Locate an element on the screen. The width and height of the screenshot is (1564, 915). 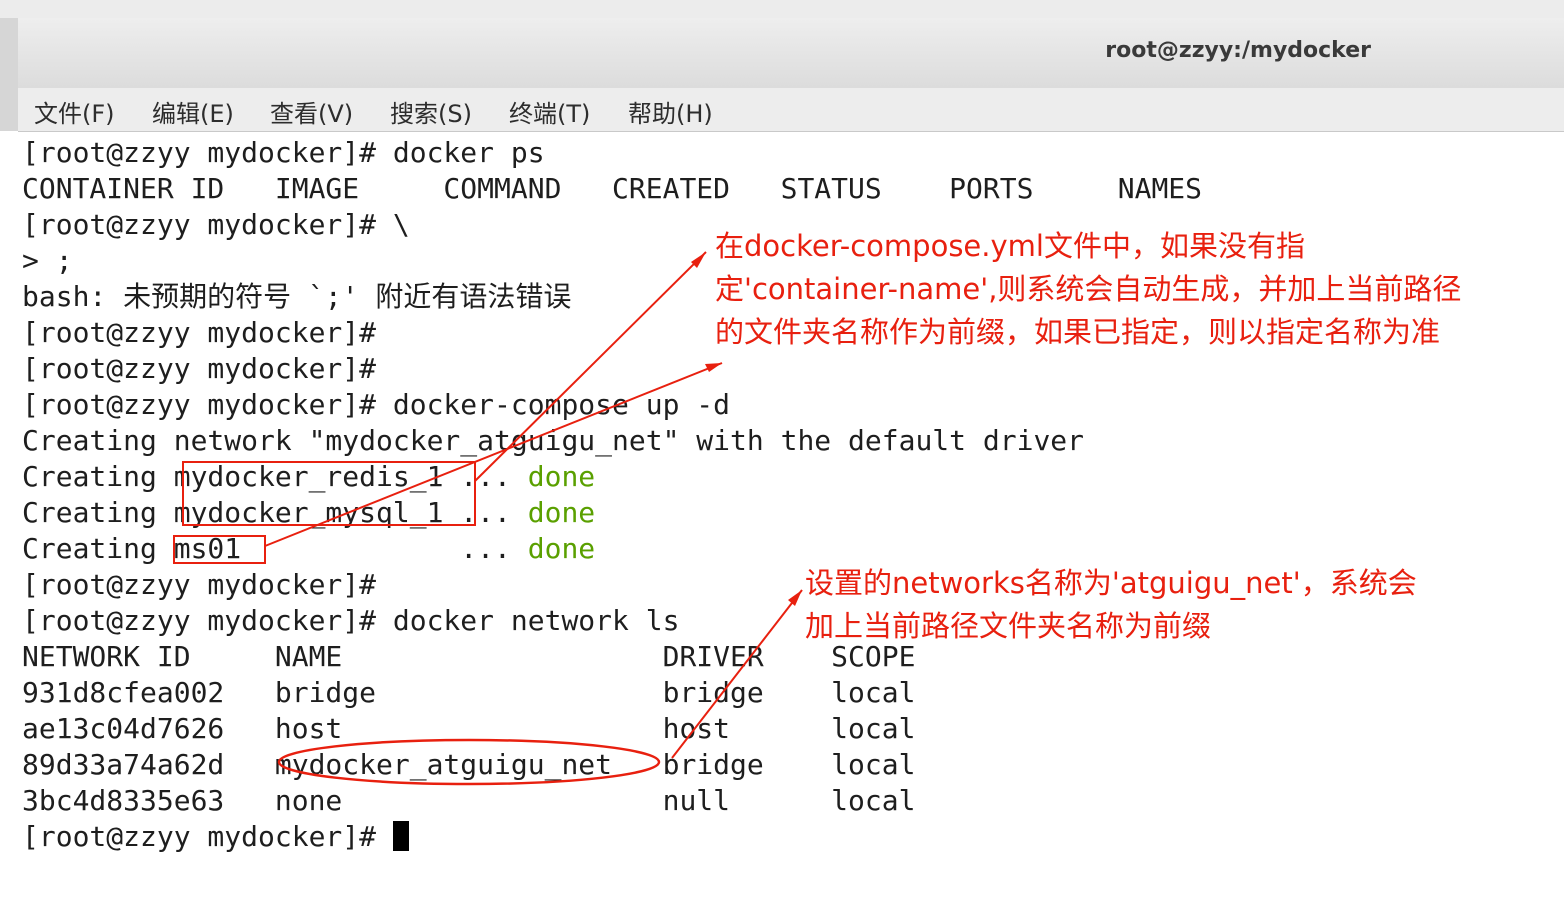
annotation-line: 的文件夹名称作为前缀，如果已指定，则以指定名称为准 is located at coordinates (1078, 332).